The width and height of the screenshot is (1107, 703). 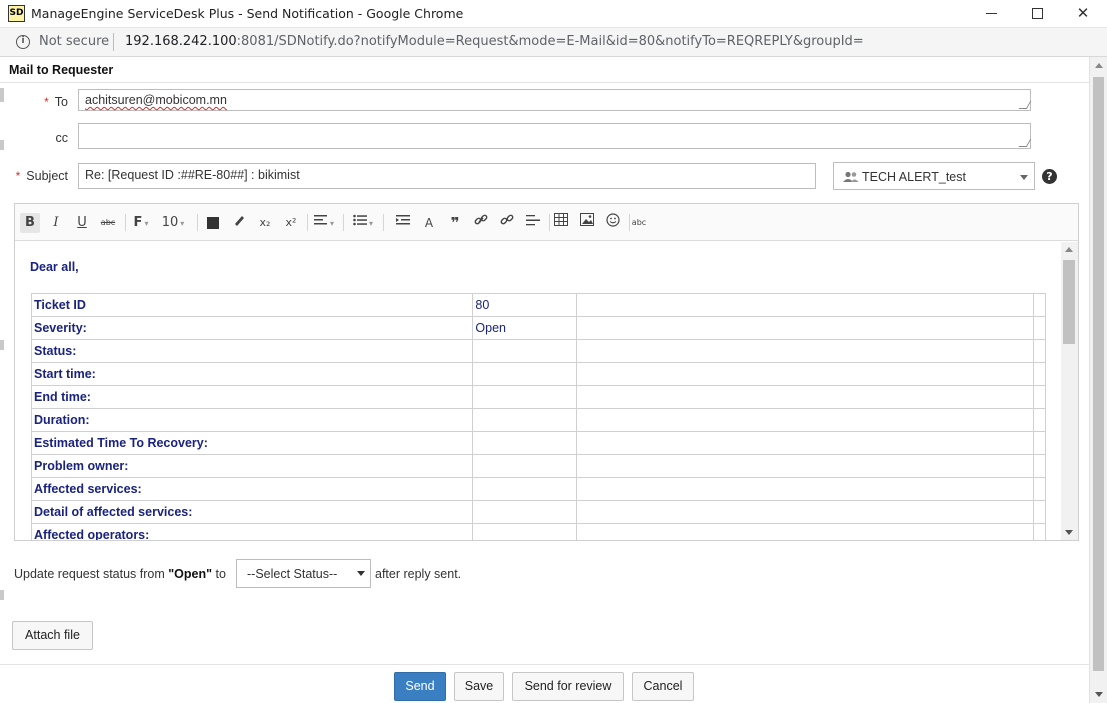 What do you see at coordinates (252, 305) in the screenshot?
I see `row-key: Ticket ID` at bounding box center [252, 305].